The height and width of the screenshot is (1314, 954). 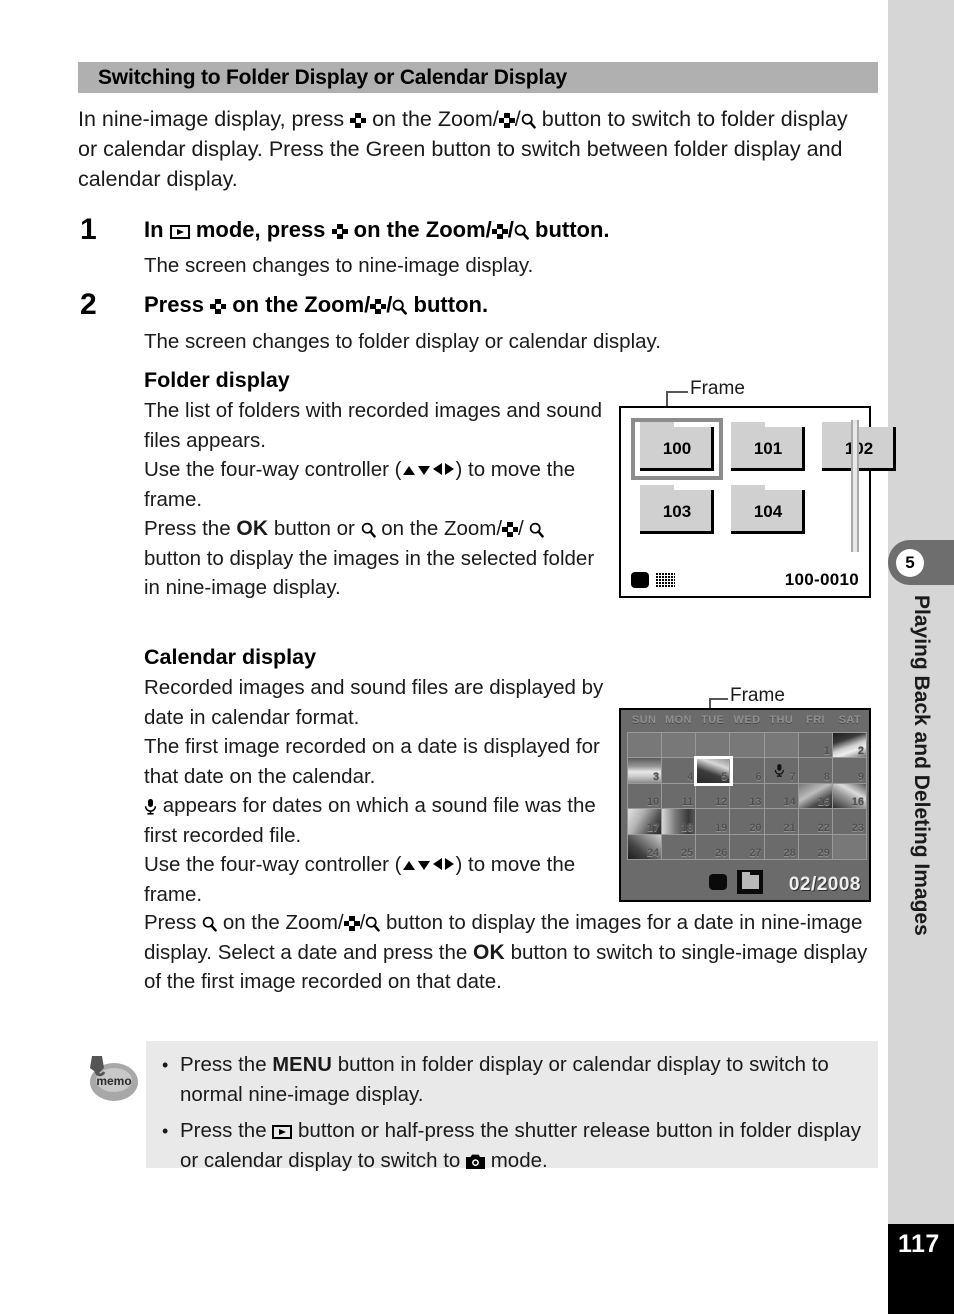 What do you see at coordinates (921, 765) in the screenshot?
I see `chapter-title-text: Playing Back and Deleting Images` at bounding box center [921, 765].